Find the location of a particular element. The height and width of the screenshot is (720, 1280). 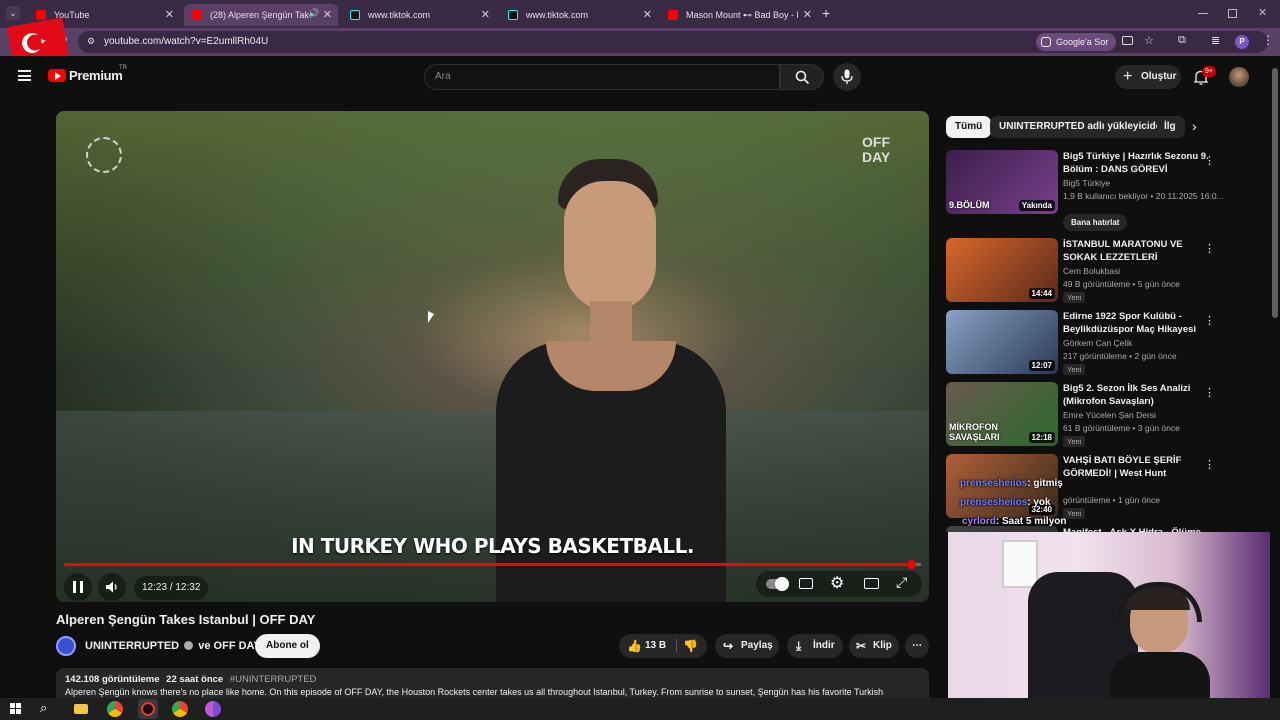

new-tab-button: + is located at coordinates (826, 13).